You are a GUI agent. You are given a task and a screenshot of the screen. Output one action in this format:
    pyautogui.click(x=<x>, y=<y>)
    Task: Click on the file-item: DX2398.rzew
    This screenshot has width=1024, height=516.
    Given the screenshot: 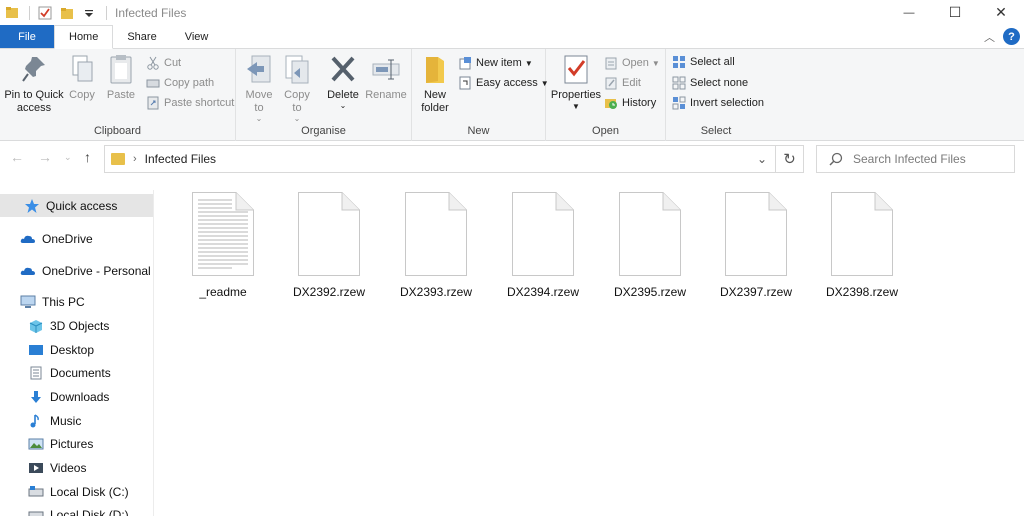 What is the action you would take?
    pyautogui.click(x=862, y=247)
    